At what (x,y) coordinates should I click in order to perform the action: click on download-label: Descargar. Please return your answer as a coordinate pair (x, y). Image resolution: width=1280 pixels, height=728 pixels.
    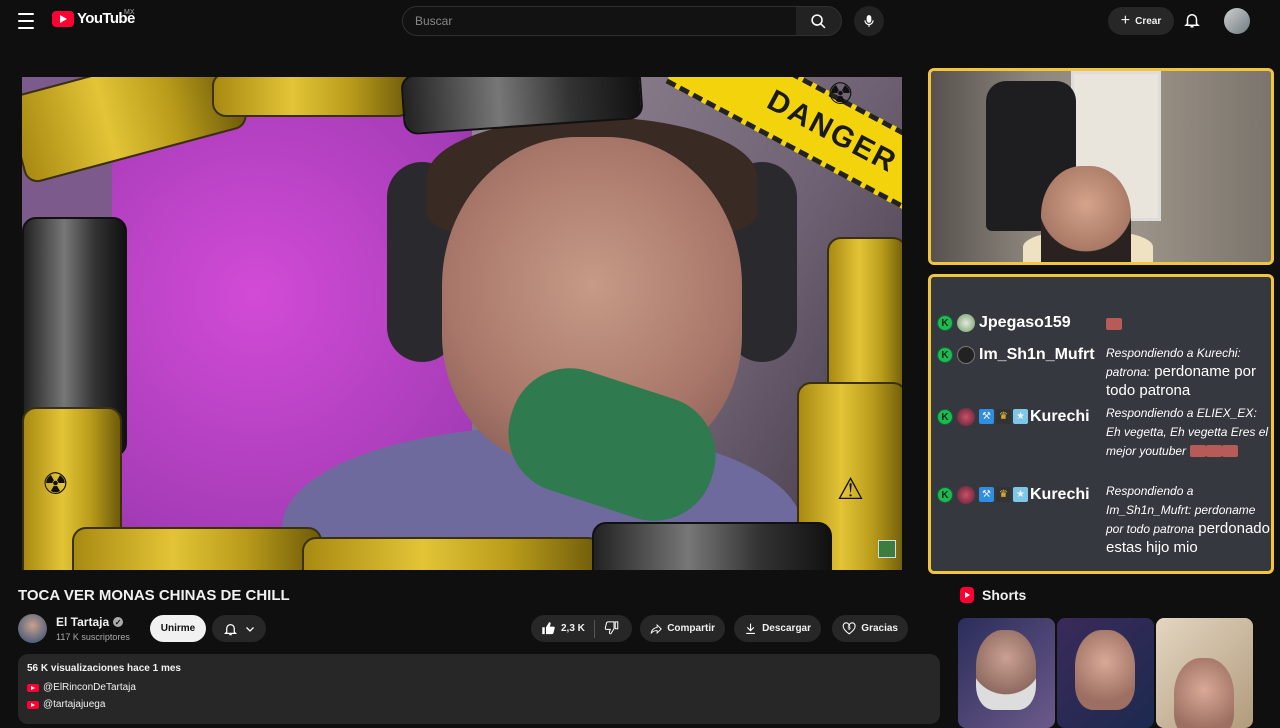
    Looking at the image, I should click on (786, 628).